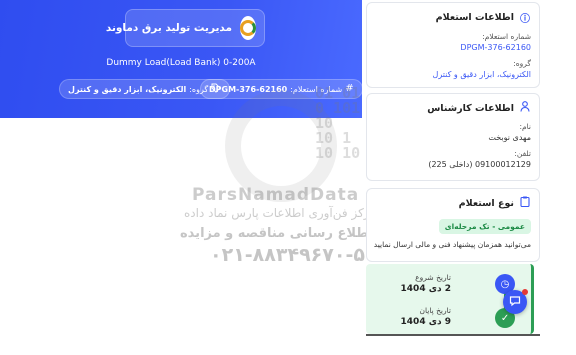  I want to click on user-icon, so click(525, 108).